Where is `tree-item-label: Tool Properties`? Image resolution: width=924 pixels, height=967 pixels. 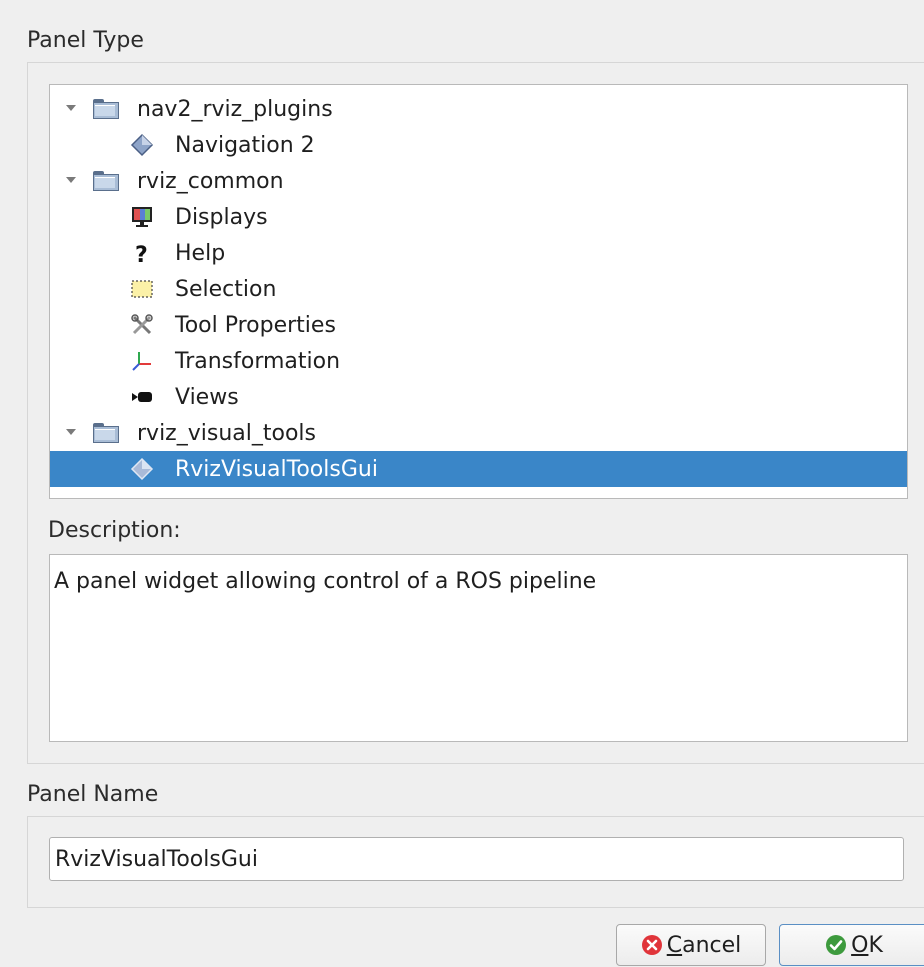 tree-item-label: Tool Properties is located at coordinates (255, 325).